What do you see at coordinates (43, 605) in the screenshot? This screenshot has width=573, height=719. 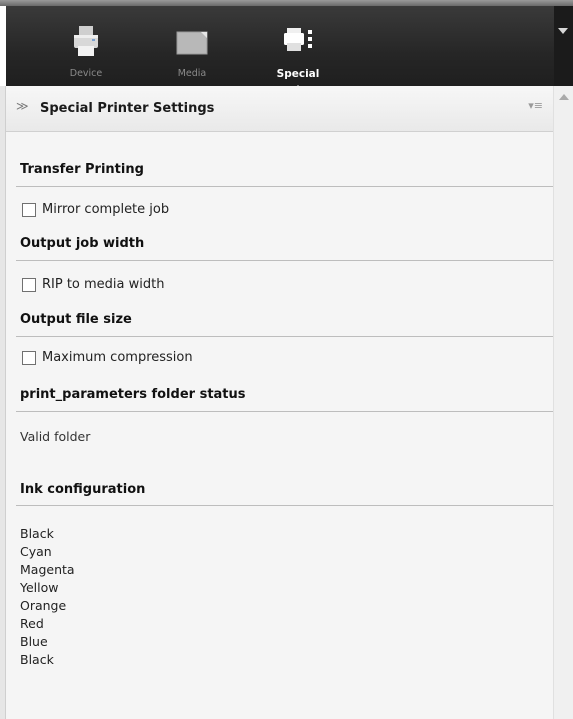 I see `list-item: Orange` at bounding box center [43, 605].